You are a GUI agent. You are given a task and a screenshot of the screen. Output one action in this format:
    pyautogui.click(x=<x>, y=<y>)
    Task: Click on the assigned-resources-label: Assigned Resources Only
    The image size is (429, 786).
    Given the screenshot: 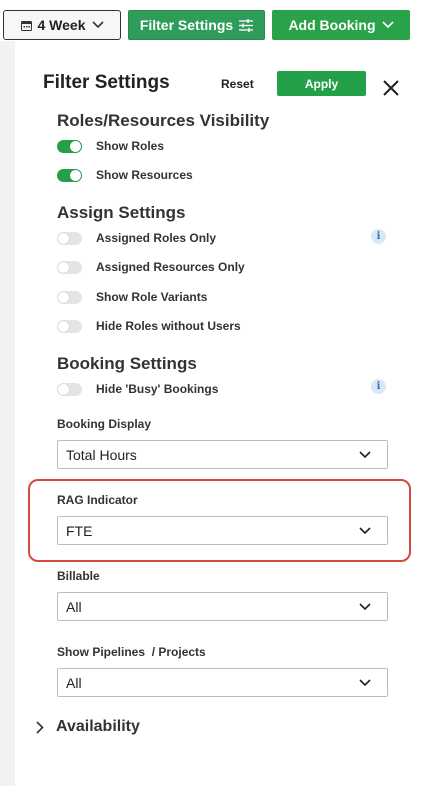 What is the action you would take?
    pyautogui.click(x=170, y=267)
    